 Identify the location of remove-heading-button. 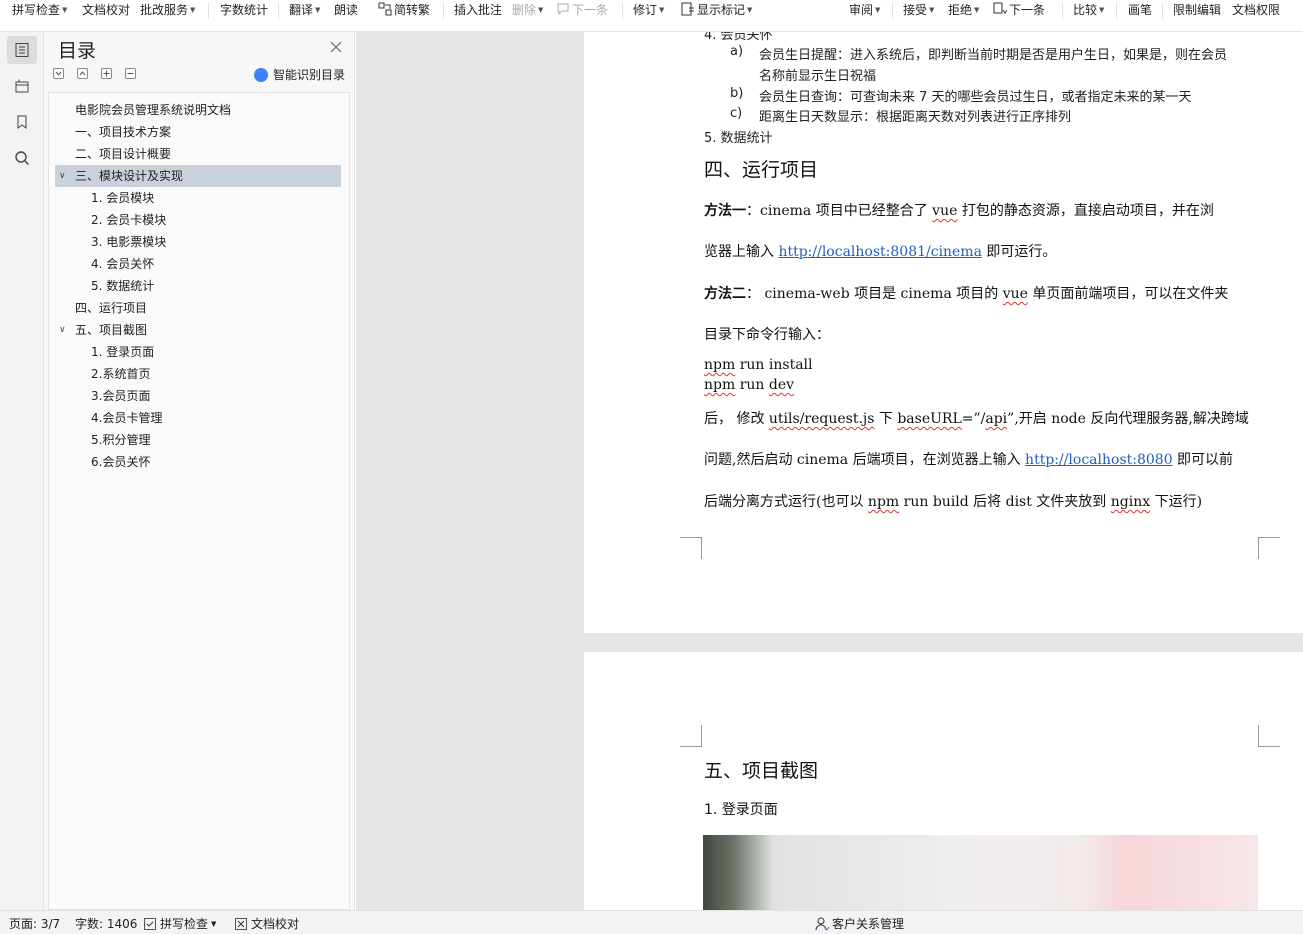
(130, 73).